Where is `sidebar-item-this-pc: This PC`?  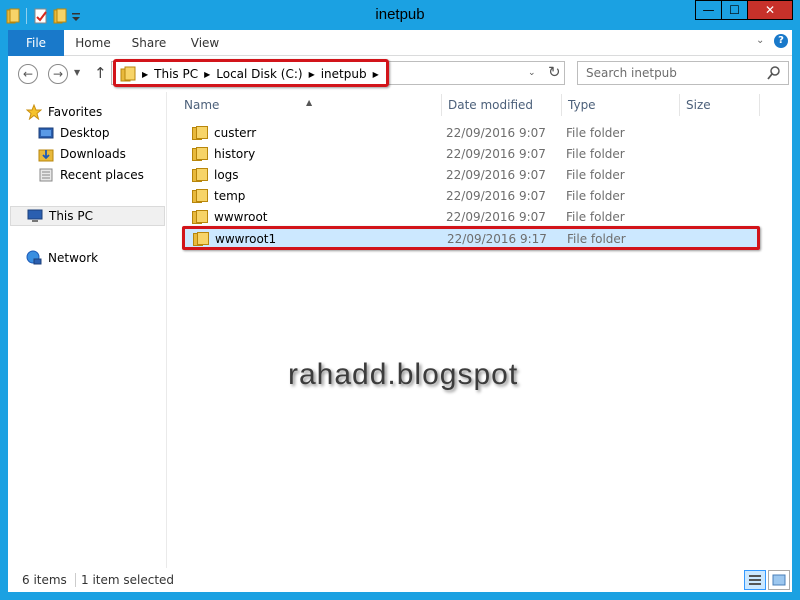 sidebar-item-this-pc: This PC is located at coordinates (87, 216).